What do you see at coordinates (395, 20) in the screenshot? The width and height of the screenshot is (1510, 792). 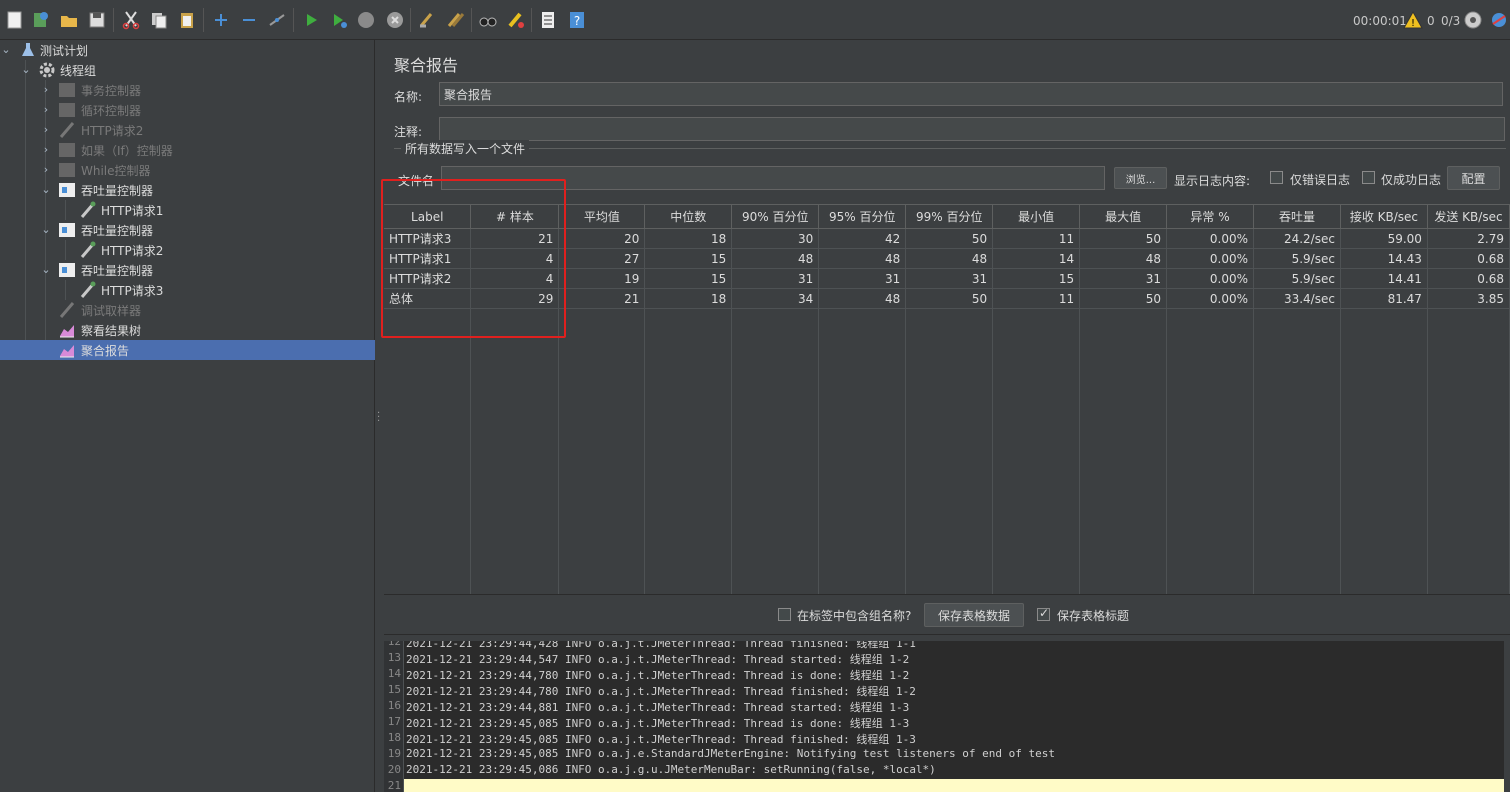 I see `shutdown-icon` at bounding box center [395, 20].